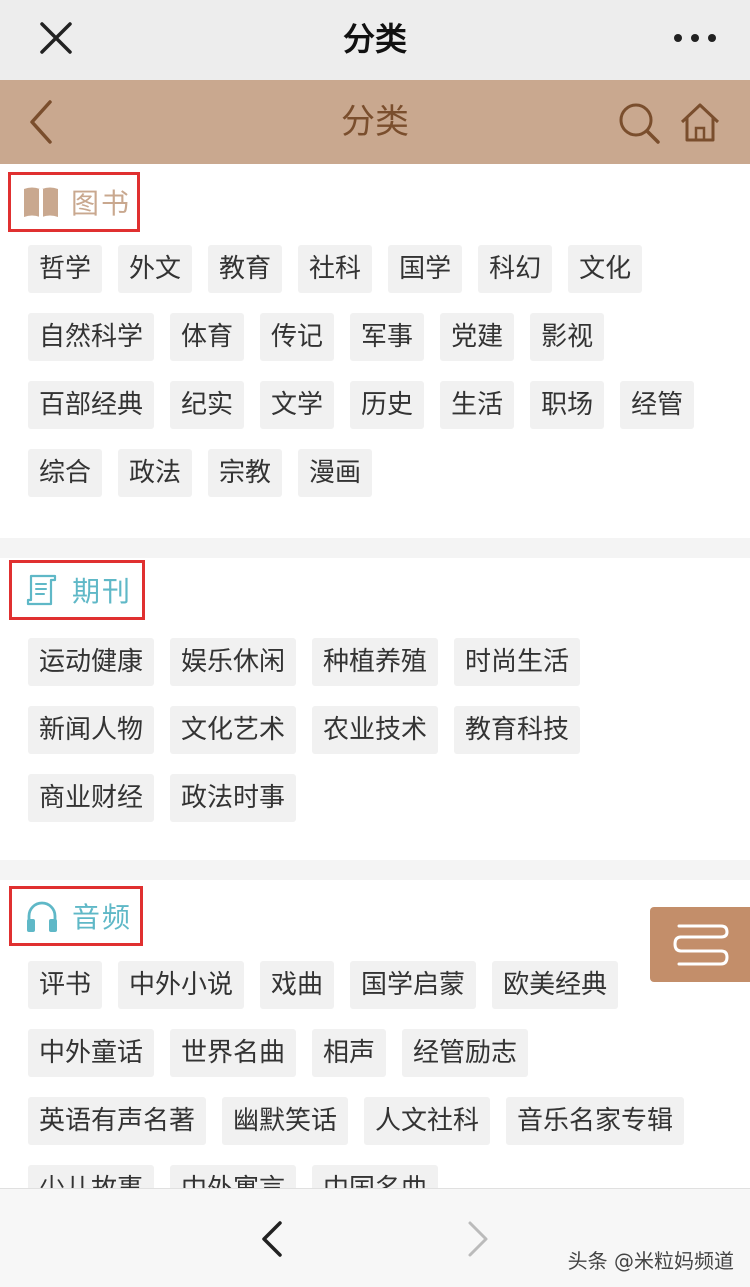 Image resolution: width=750 pixels, height=1287 pixels. What do you see at coordinates (335, 473) in the screenshot?
I see `books-tag: 漫画` at bounding box center [335, 473].